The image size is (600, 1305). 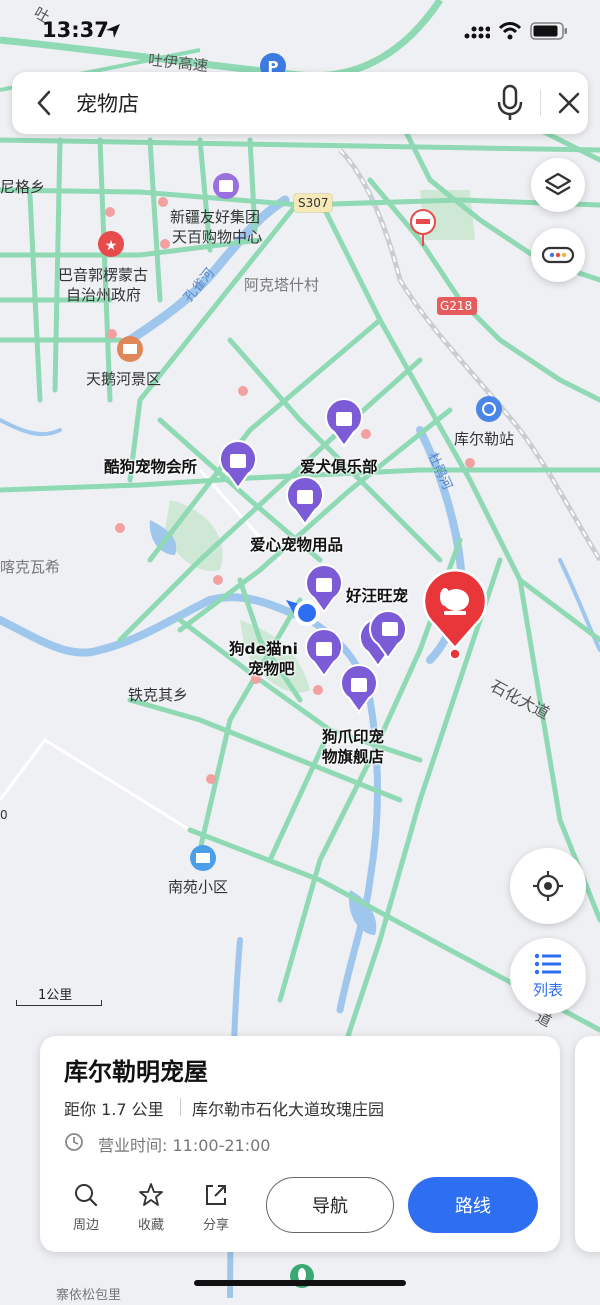 I want to click on label-aketashi: 阿克塔什村, so click(x=282, y=285).